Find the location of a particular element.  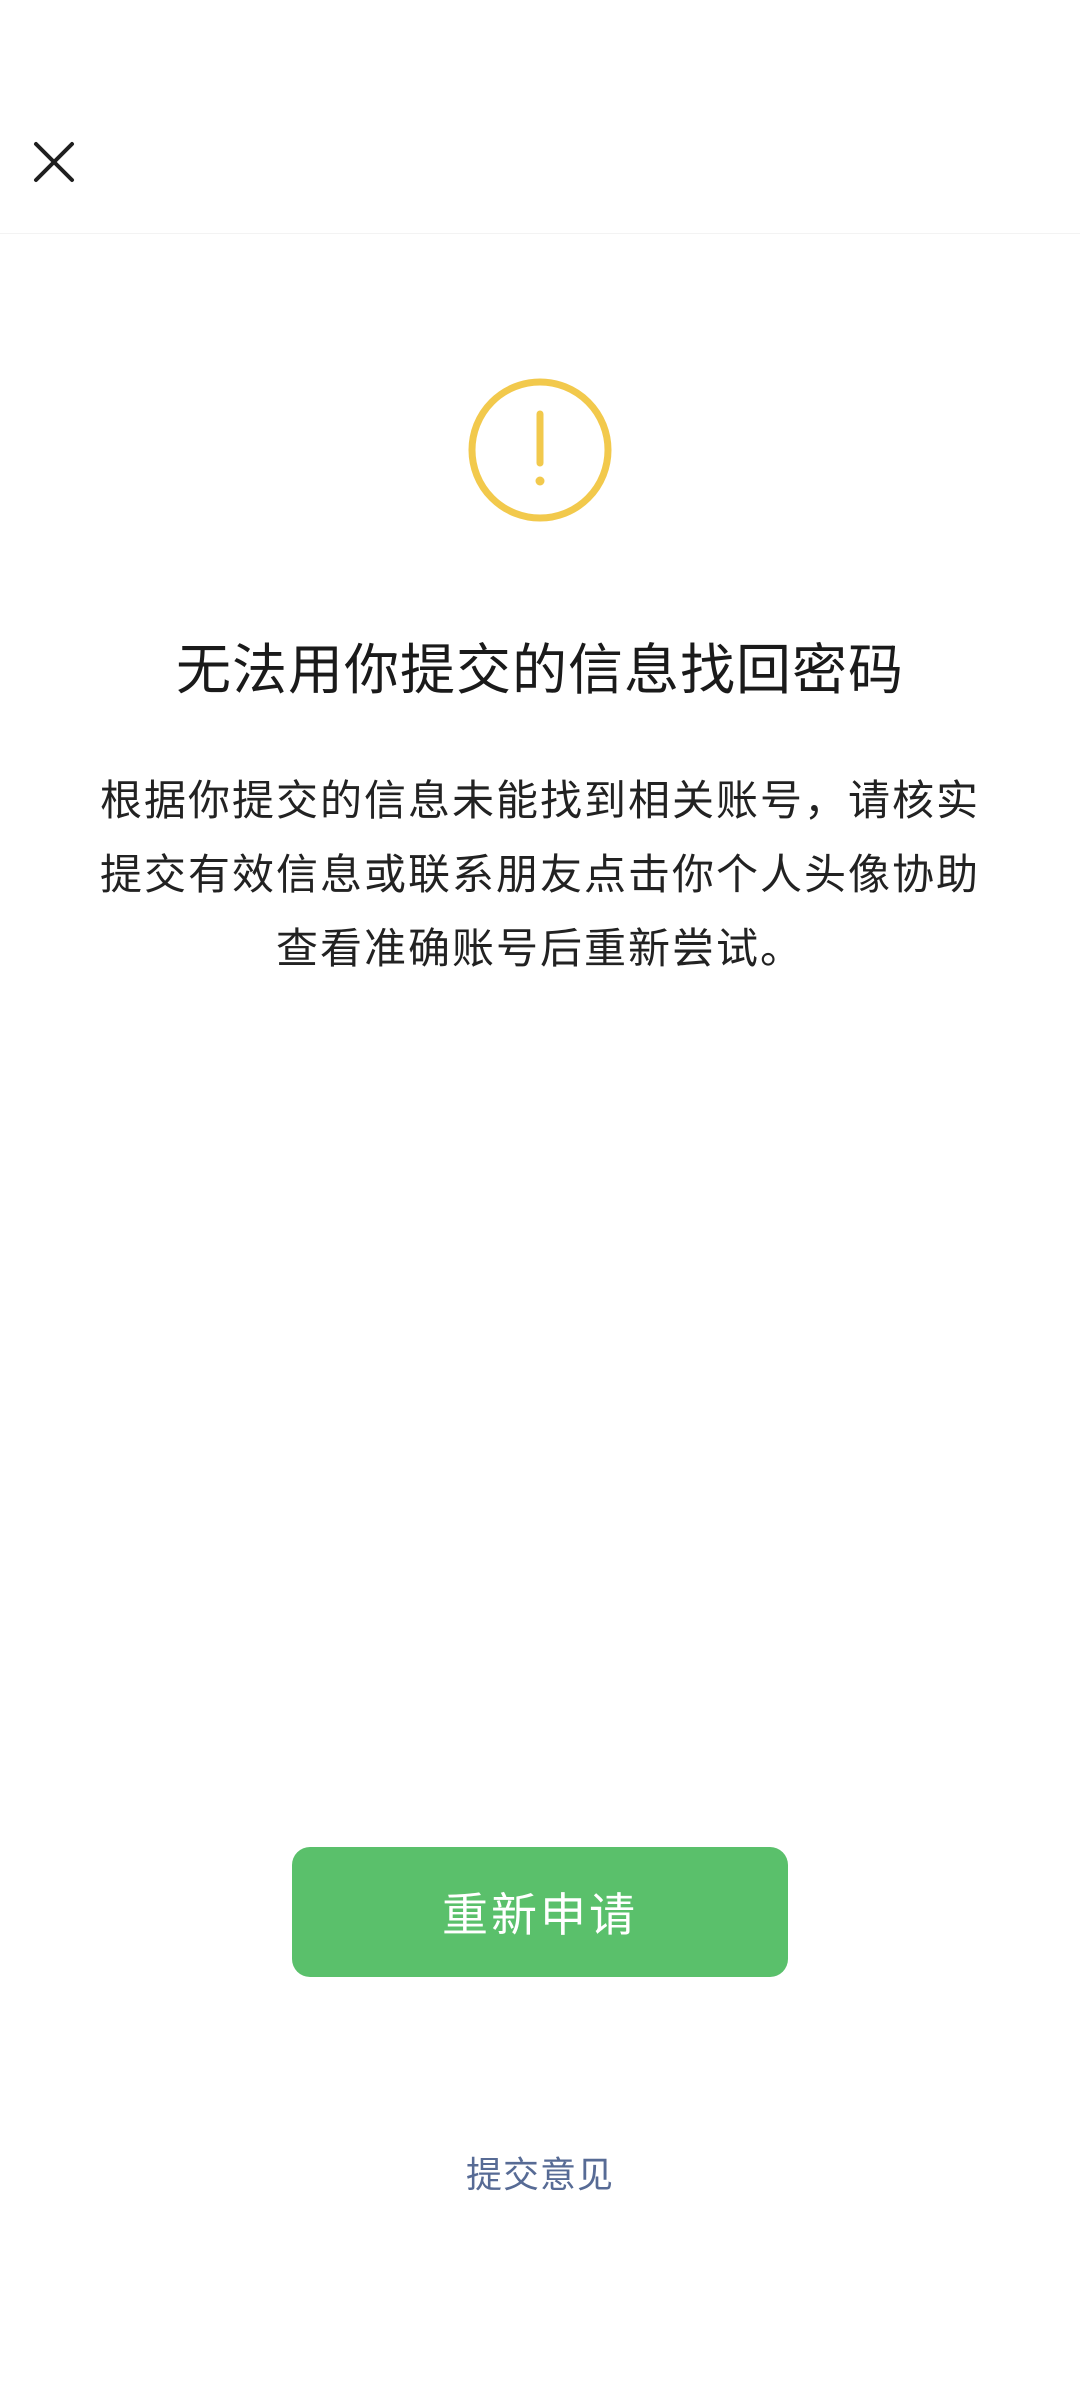

warning-icon is located at coordinates (540, 450).